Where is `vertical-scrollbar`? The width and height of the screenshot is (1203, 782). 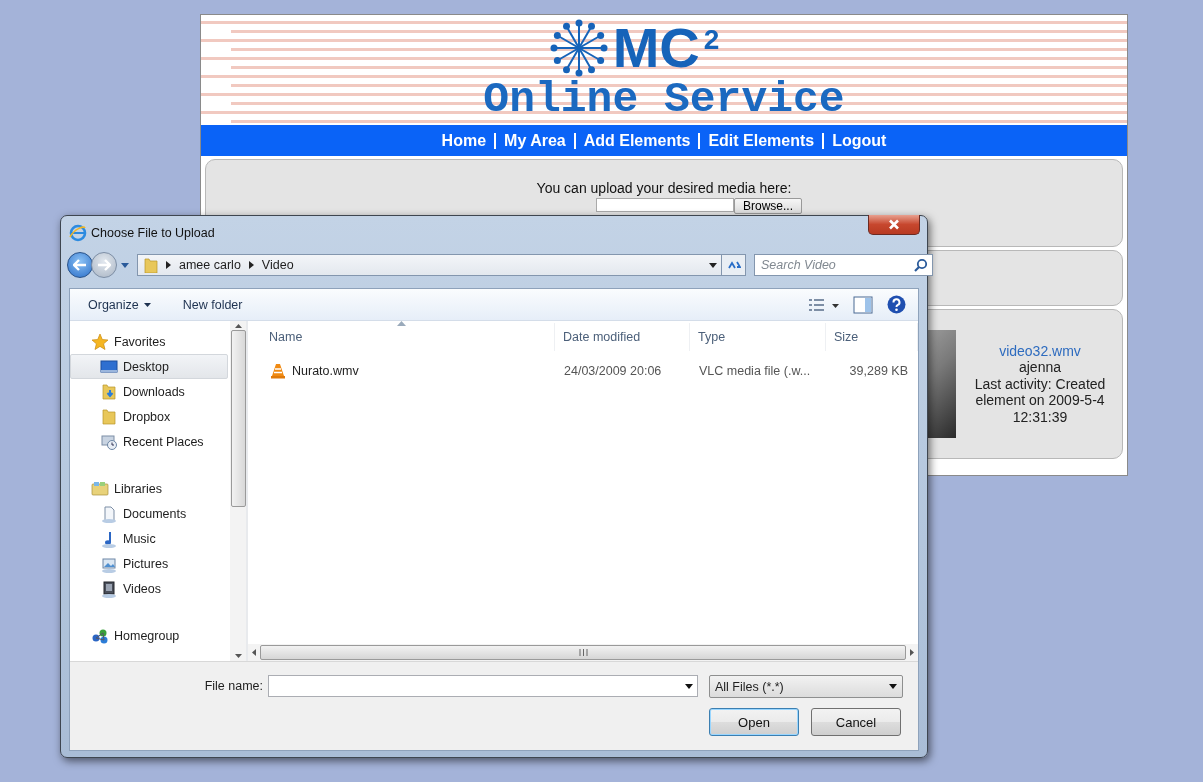
vertical-scrollbar is located at coordinates (238, 491).